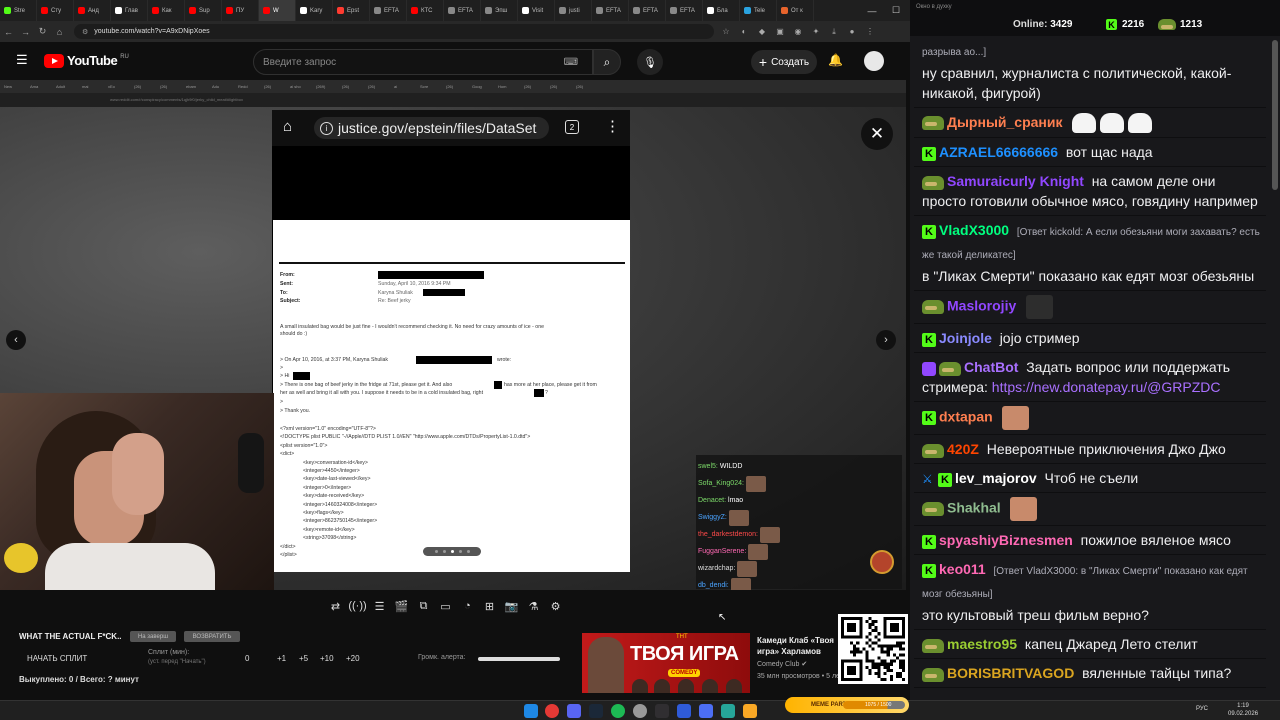  I want to click on audio-wave-icon: ((·)), so click(357, 606).